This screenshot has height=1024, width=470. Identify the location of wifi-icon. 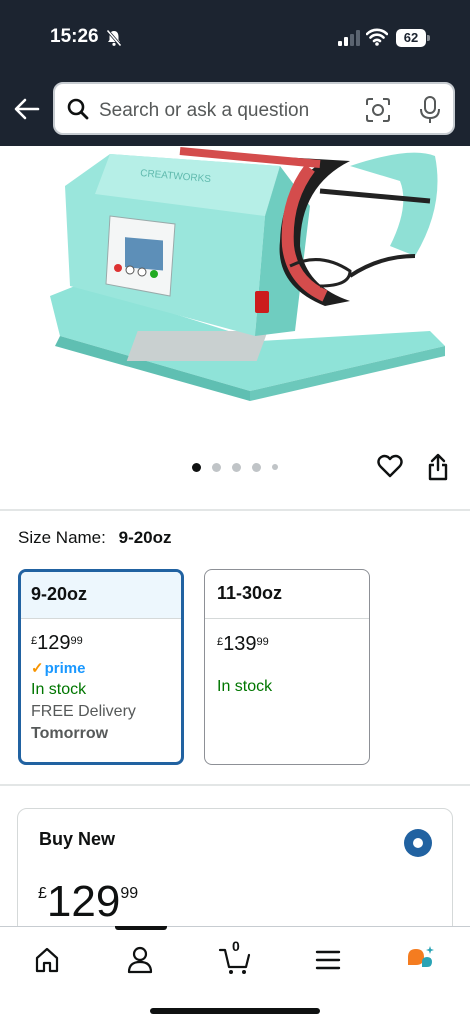
(377, 37).